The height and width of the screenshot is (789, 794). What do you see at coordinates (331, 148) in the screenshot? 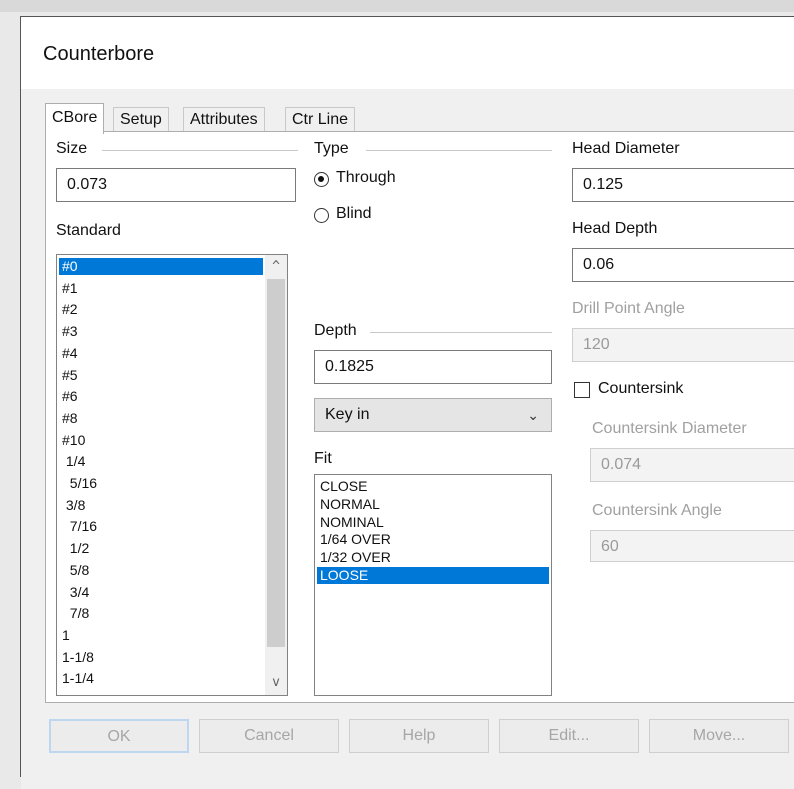
I see `type-label: Type` at bounding box center [331, 148].